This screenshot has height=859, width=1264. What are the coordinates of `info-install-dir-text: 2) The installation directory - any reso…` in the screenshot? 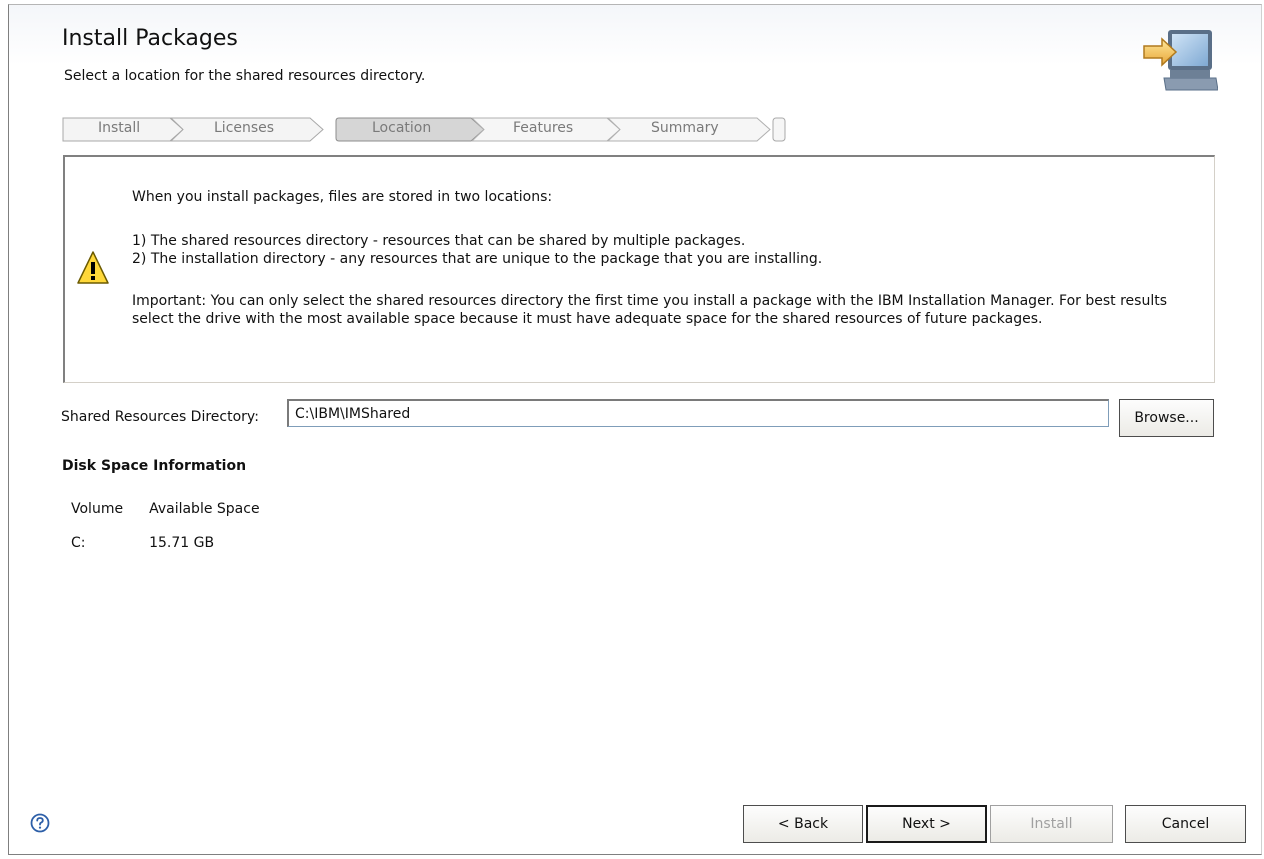 It's located at (477, 259).